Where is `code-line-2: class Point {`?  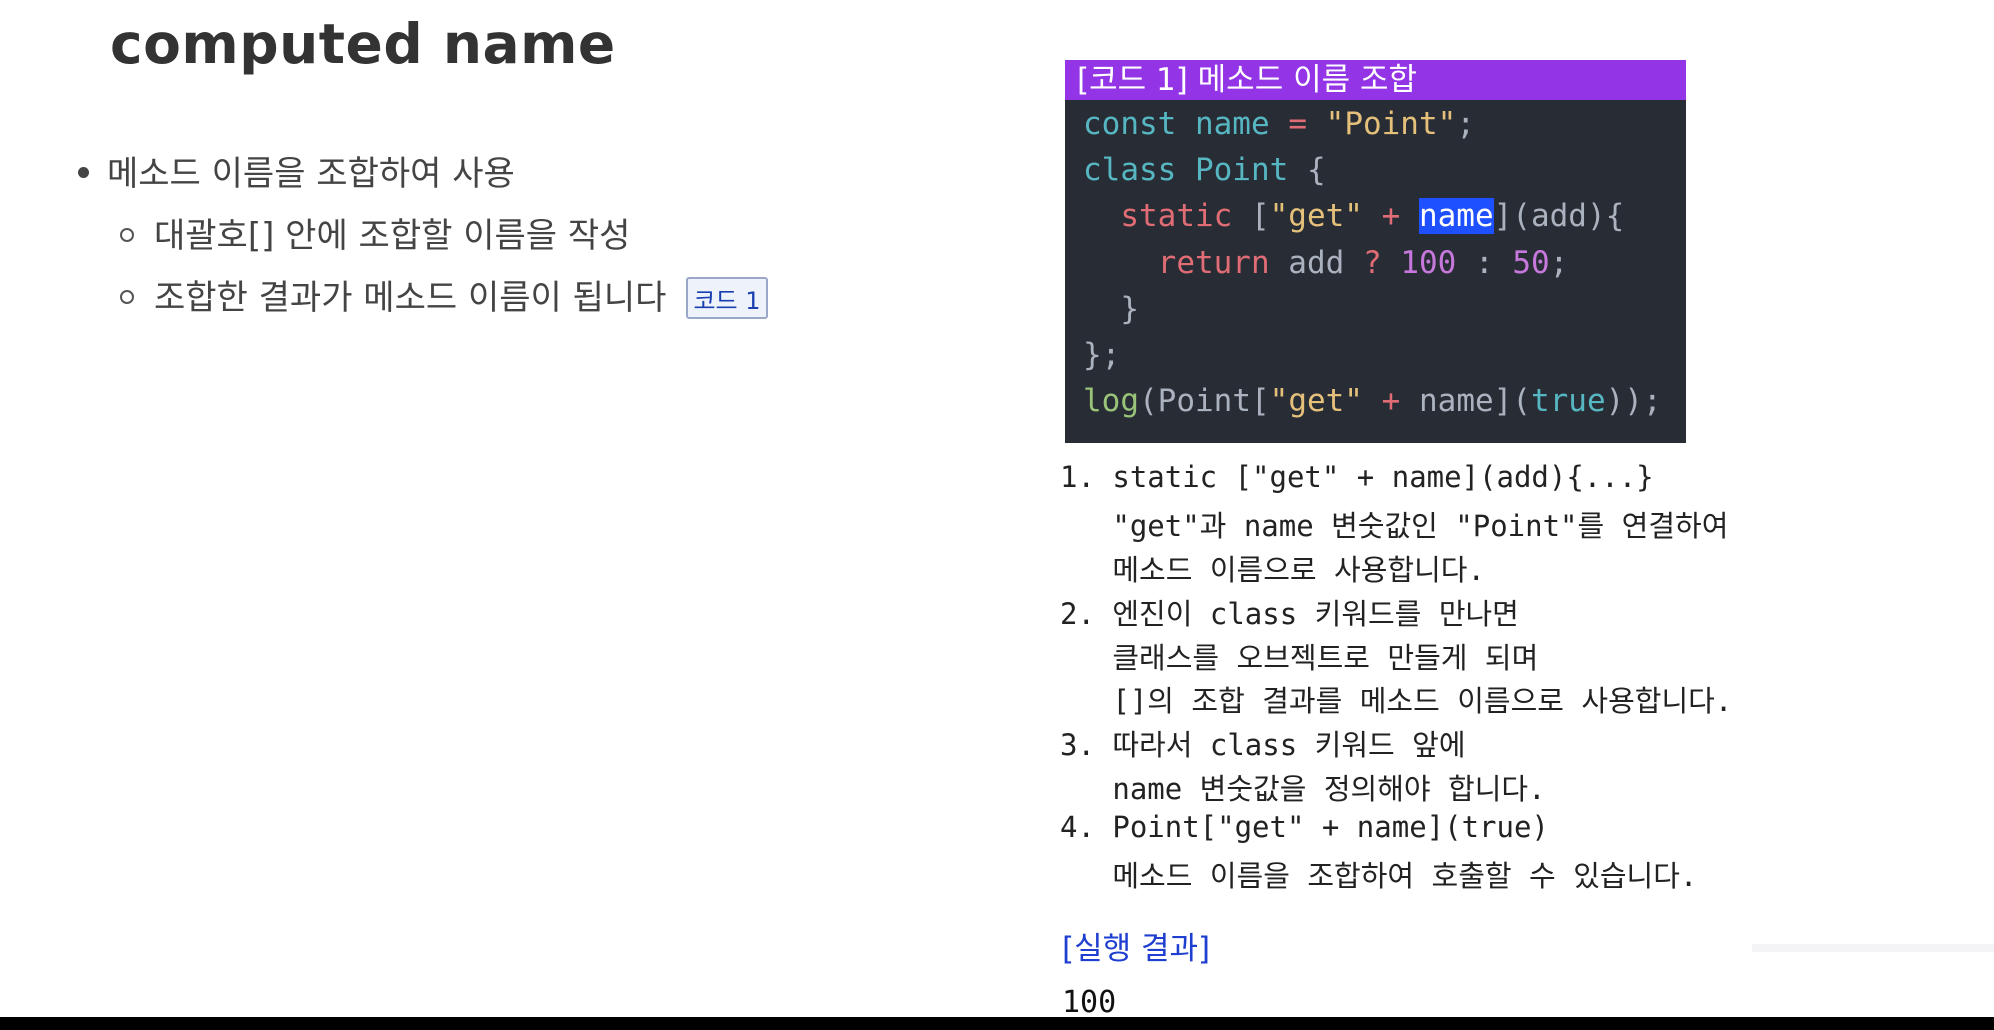
code-line-2: class Point { is located at coordinates (1204, 170).